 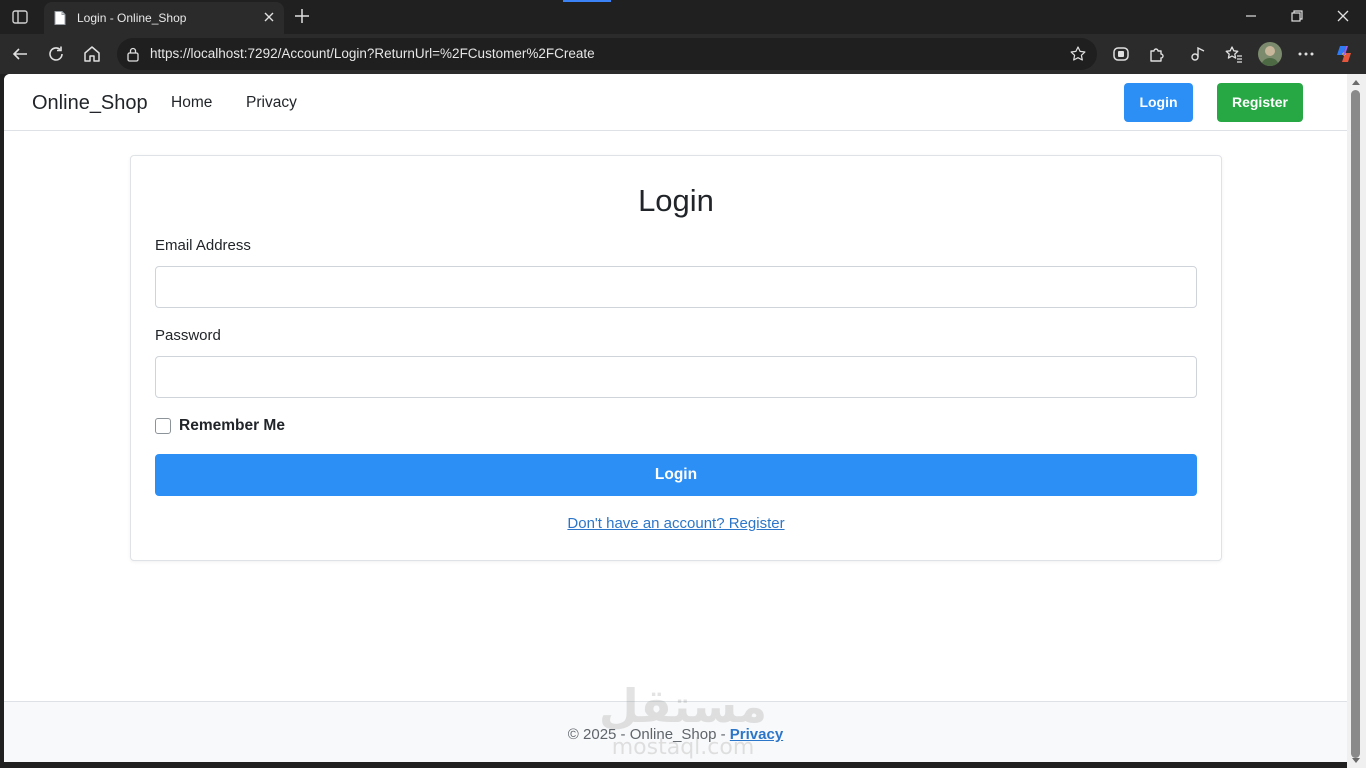 What do you see at coordinates (1158, 102) in the screenshot?
I see `nav-login-button: Login` at bounding box center [1158, 102].